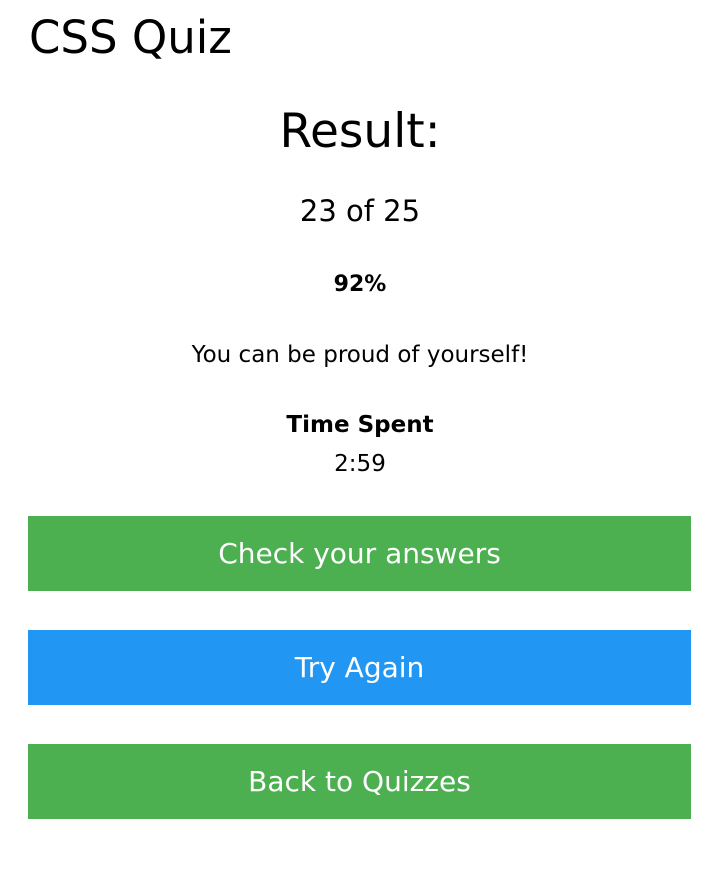 The height and width of the screenshot is (887, 720). What do you see at coordinates (360, 464) in the screenshot?
I see `time-spent-value: 2:59` at bounding box center [360, 464].